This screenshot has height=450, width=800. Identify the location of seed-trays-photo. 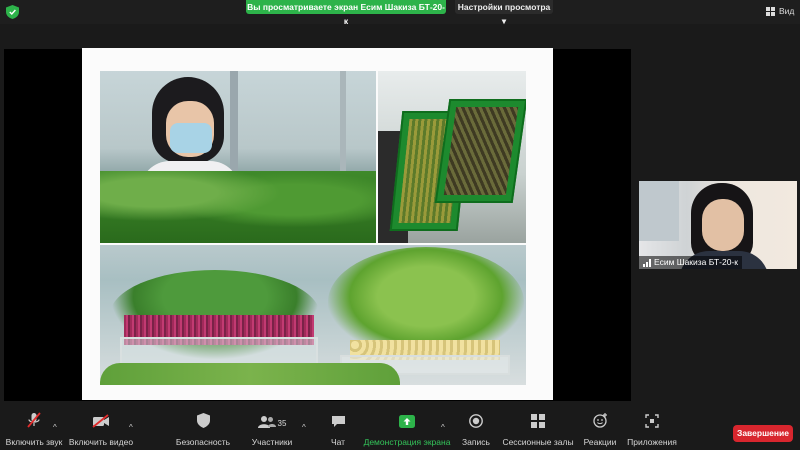
(452, 157).